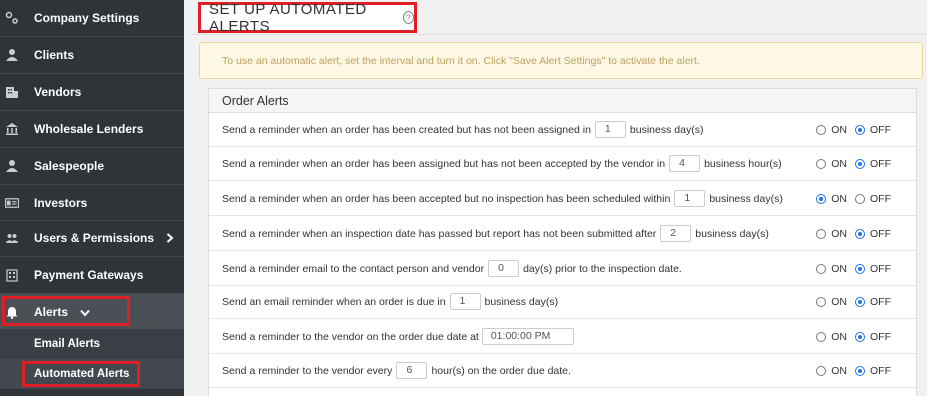 This screenshot has height=396, width=927. I want to click on sidebar-item-payment-gateways: Payment Gateways, so click(92, 275).